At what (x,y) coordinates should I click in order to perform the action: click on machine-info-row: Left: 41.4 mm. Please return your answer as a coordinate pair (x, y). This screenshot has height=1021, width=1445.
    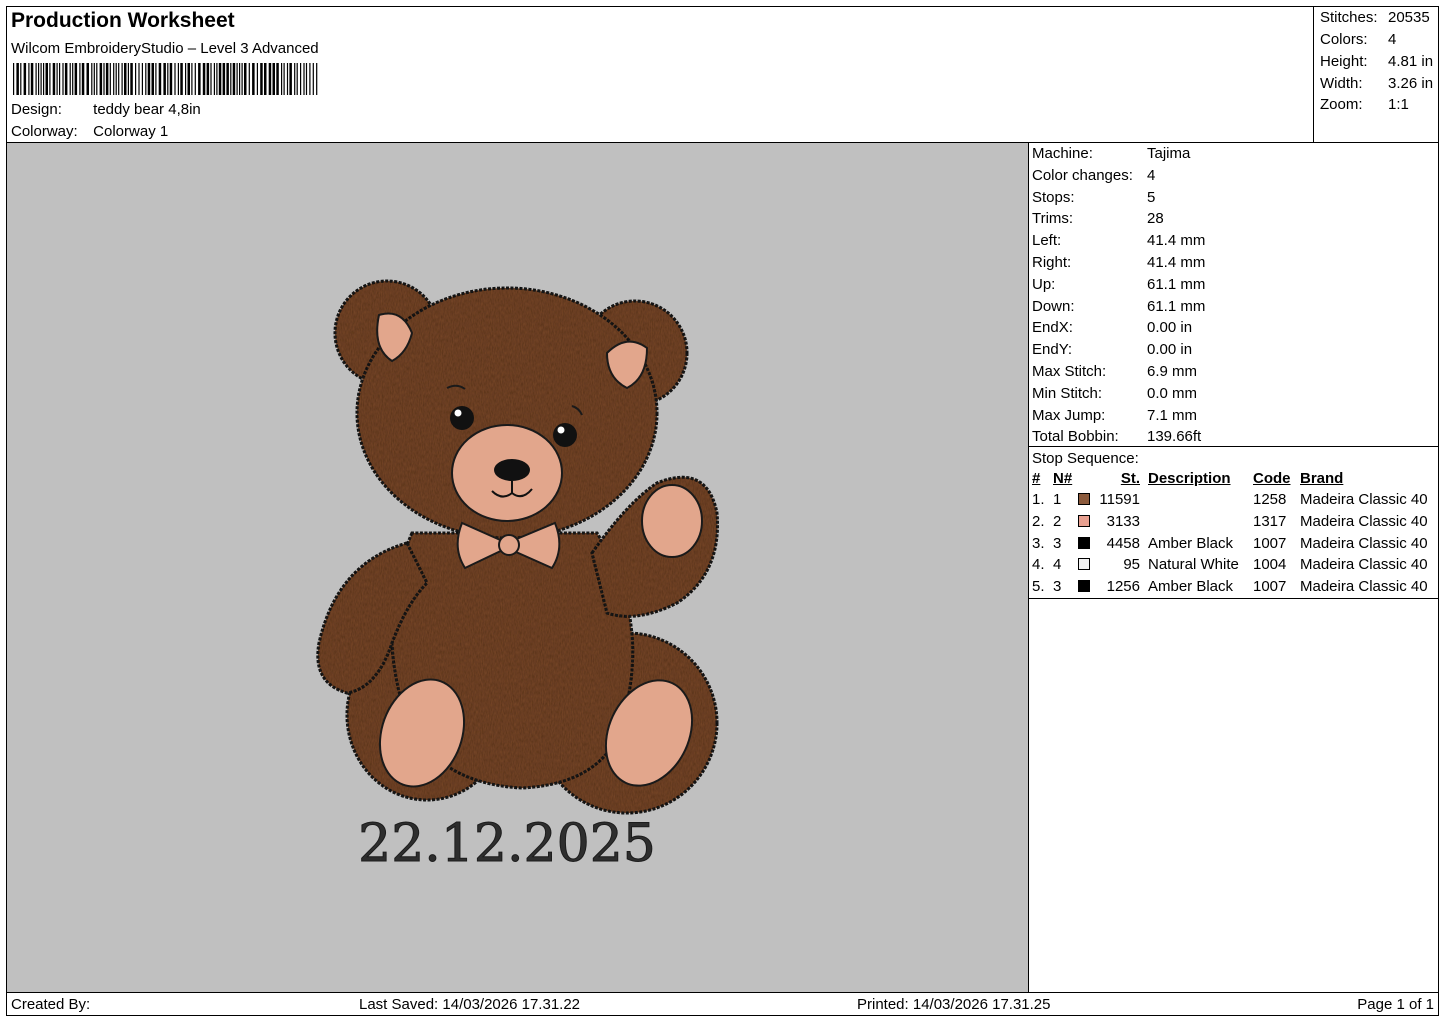
    Looking at the image, I should click on (1118, 240).